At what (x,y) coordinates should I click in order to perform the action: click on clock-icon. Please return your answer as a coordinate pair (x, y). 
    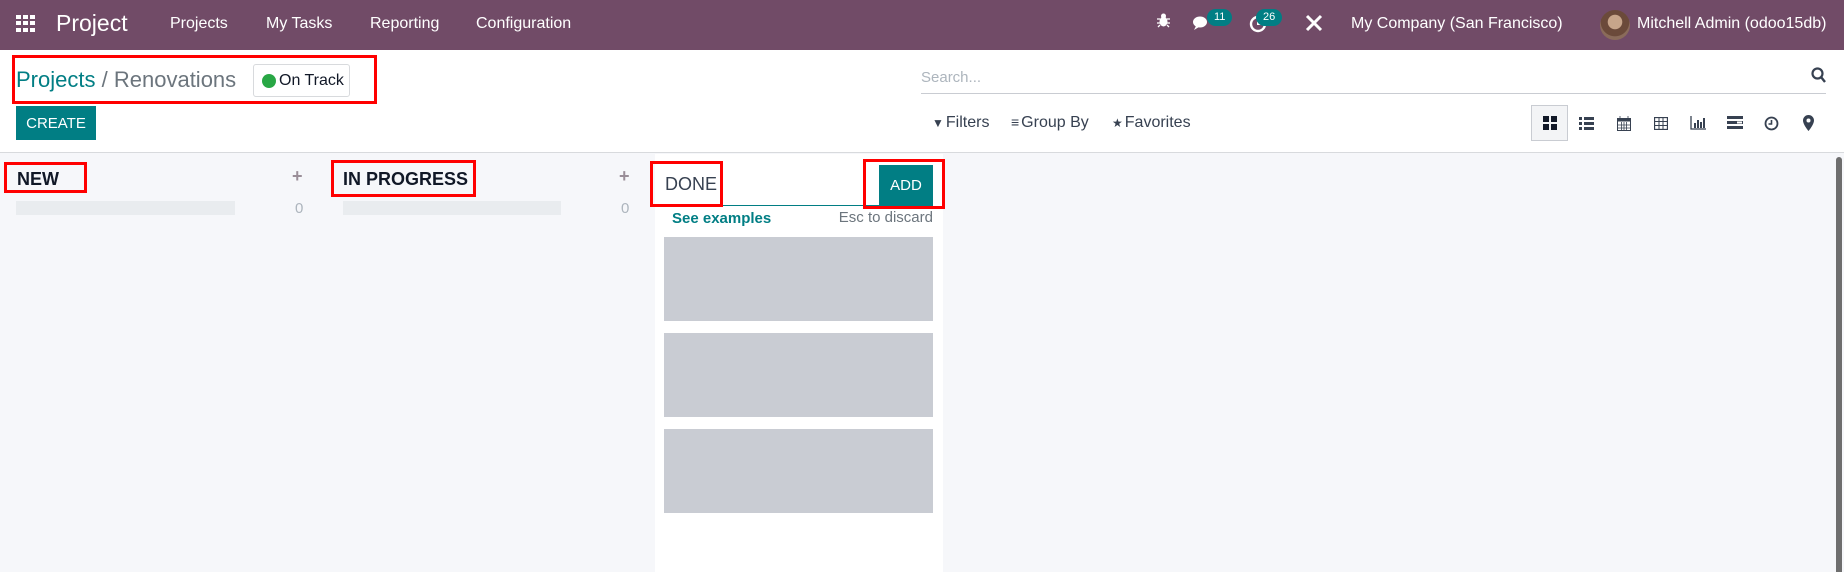
    Looking at the image, I should click on (1771, 123).